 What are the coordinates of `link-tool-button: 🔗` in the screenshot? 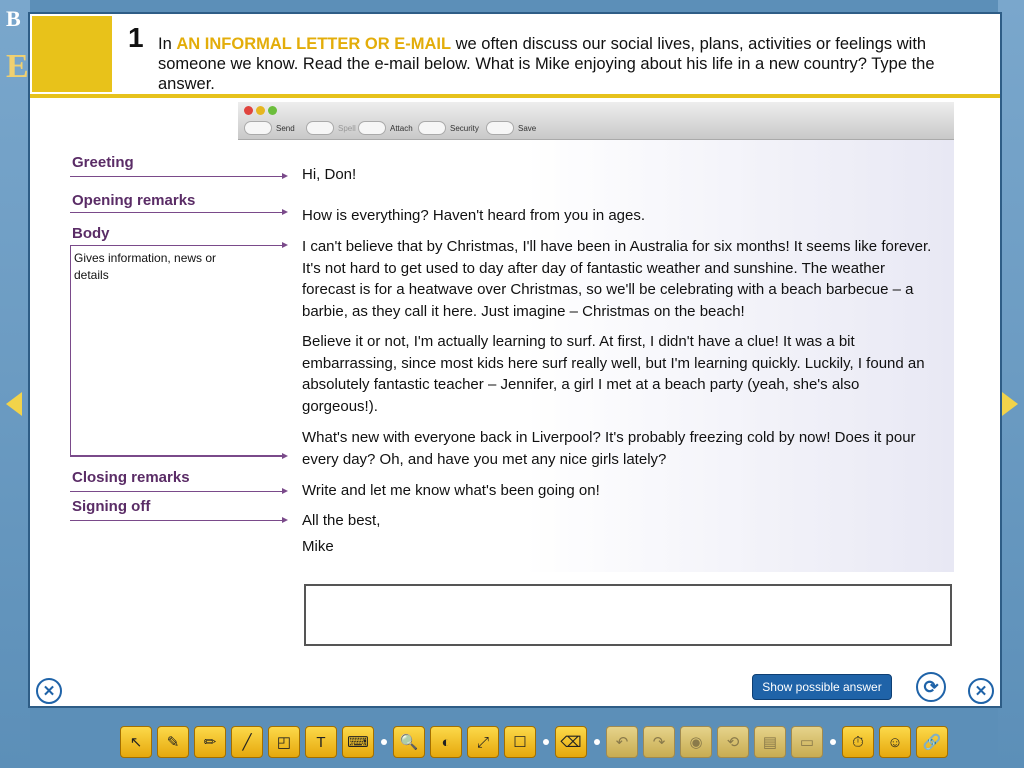 It's located at (932, 742).